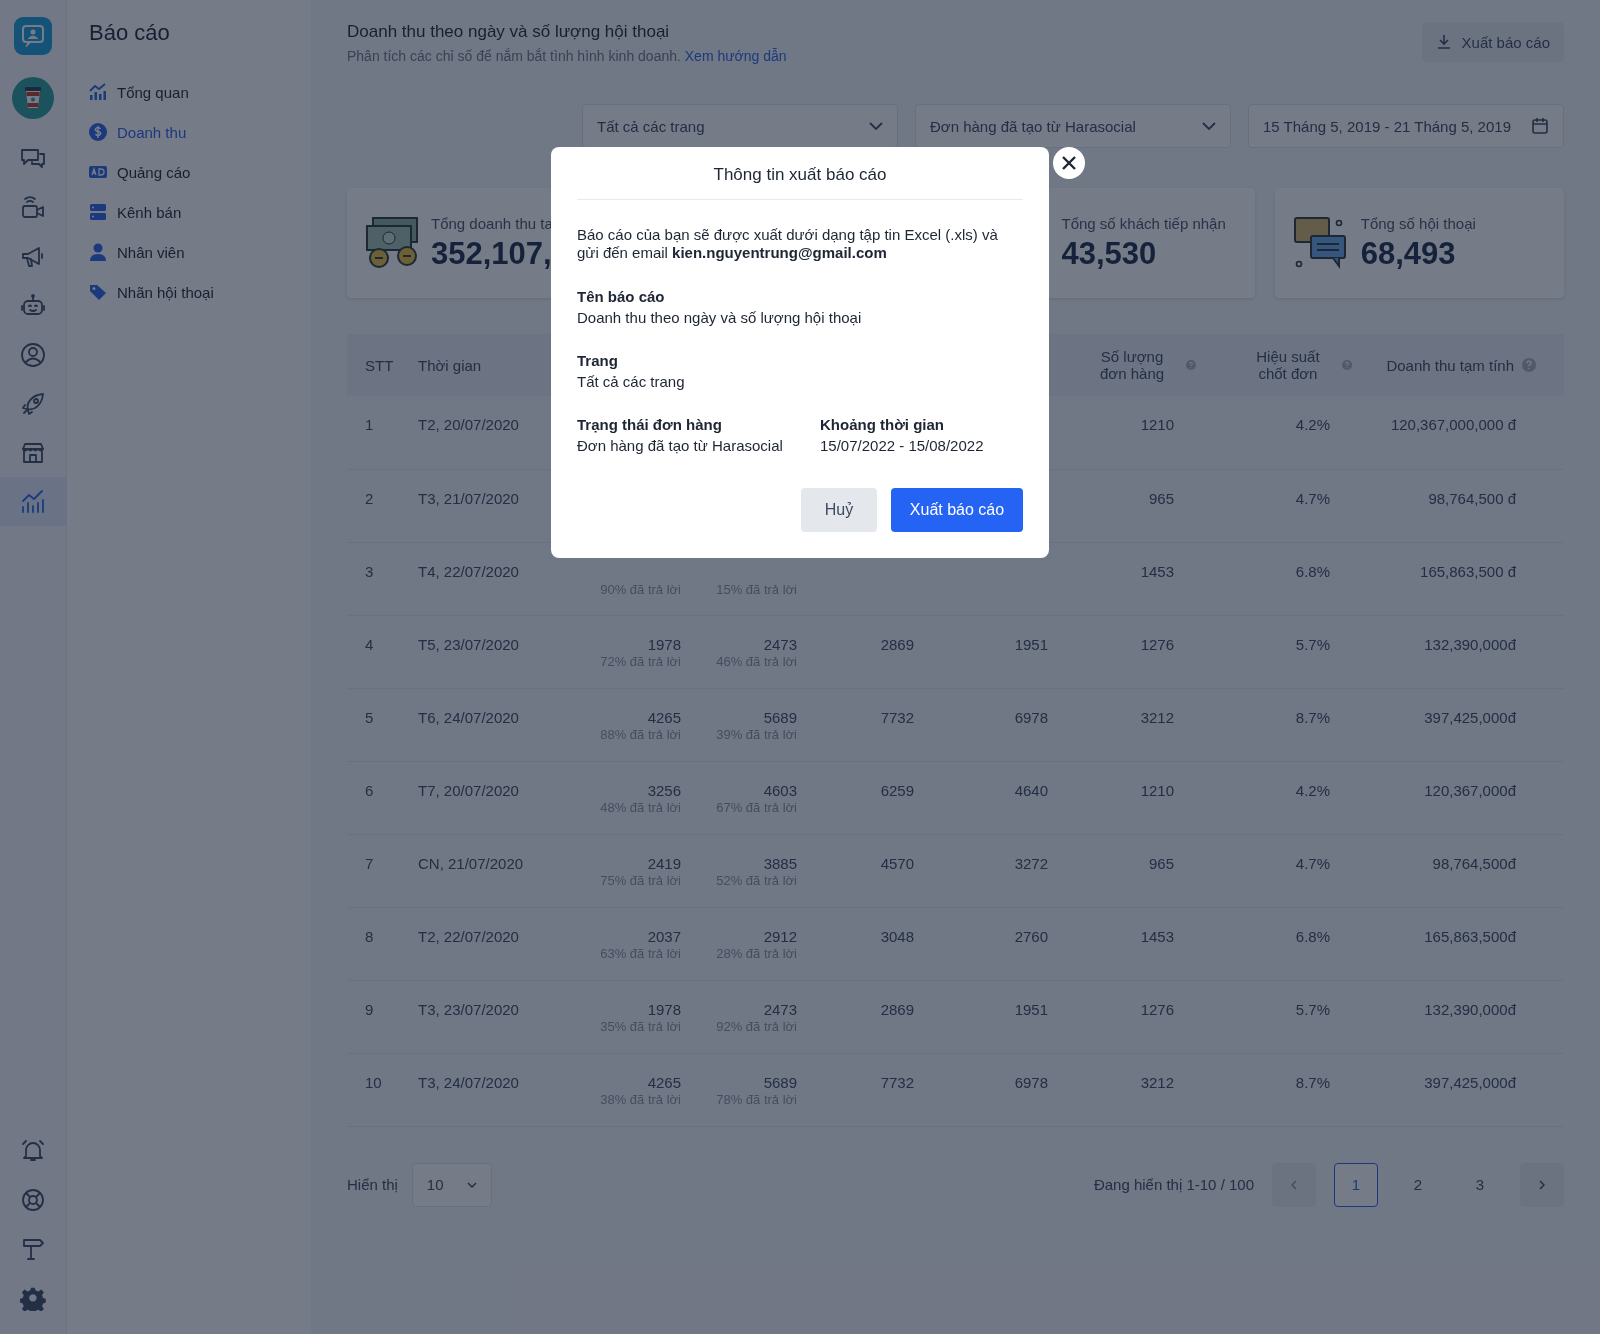 Image resolution: width=1600 pixels, height=1334 pixels. What do you see at coordinates (200, 132) in the screenshot?
I see `nav-item: Doanh thu` at bounding box center [200, 132].